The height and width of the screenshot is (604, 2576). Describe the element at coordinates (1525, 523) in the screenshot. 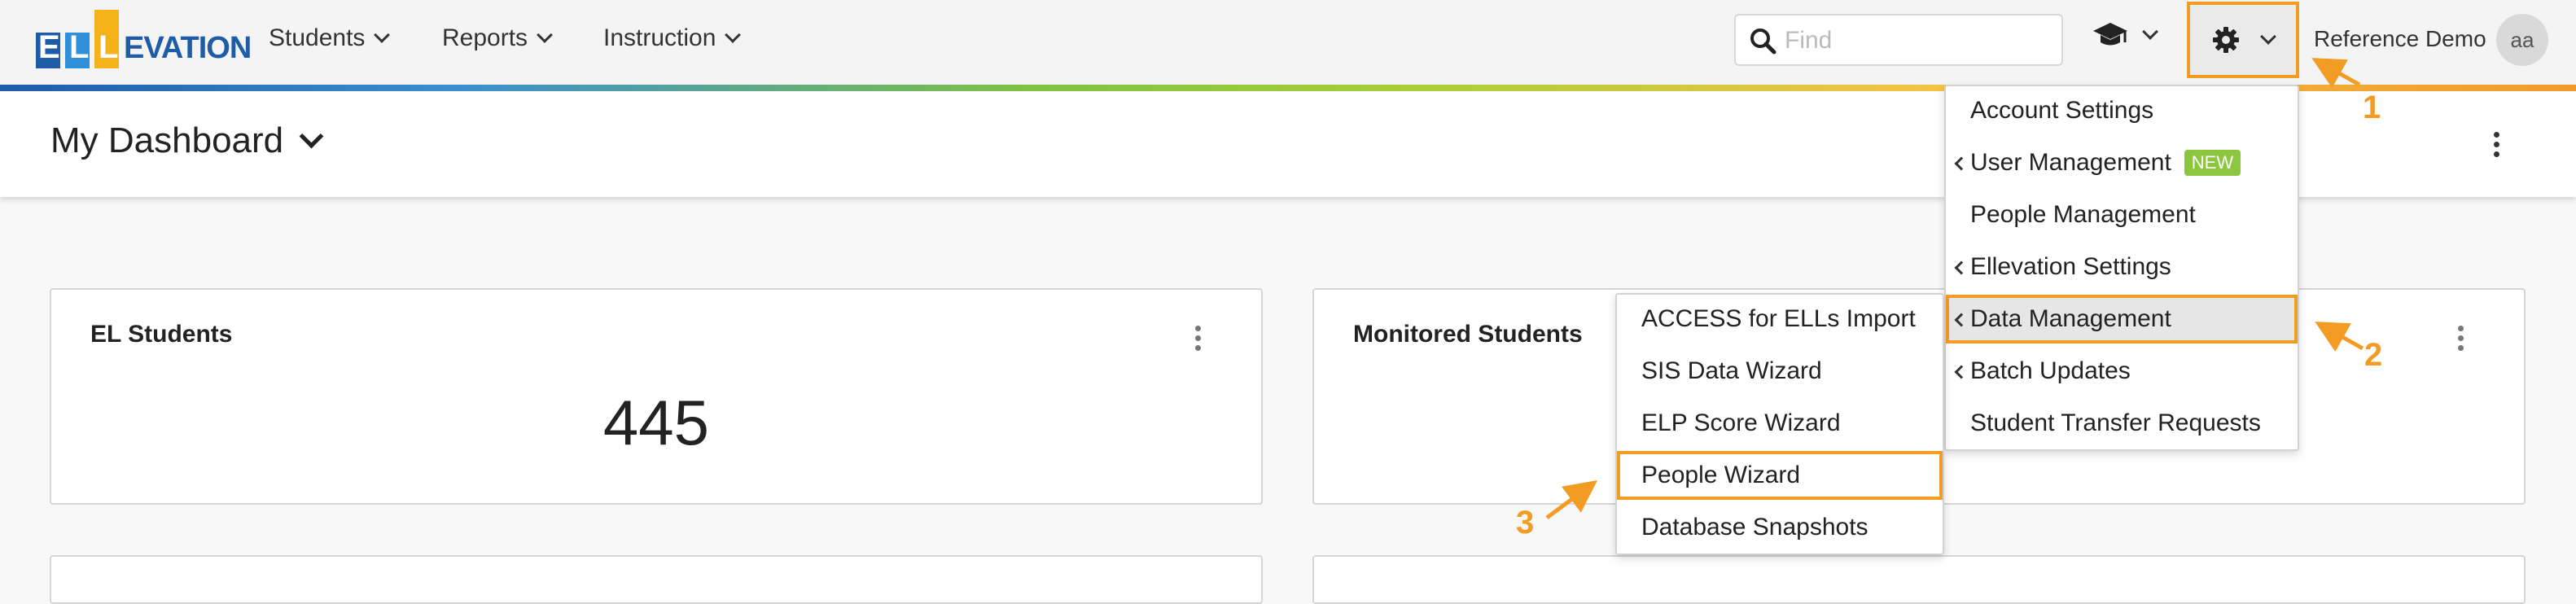

I see `annotation-step-3: 3` at that location.